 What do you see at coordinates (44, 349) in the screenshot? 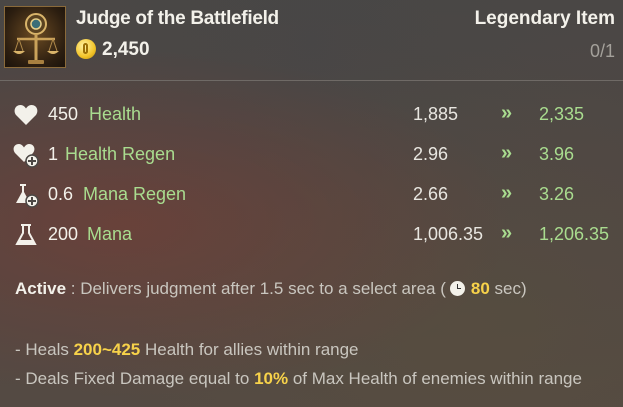
I see `effect-prefix: - Heals` at bounding box center [44, 349].